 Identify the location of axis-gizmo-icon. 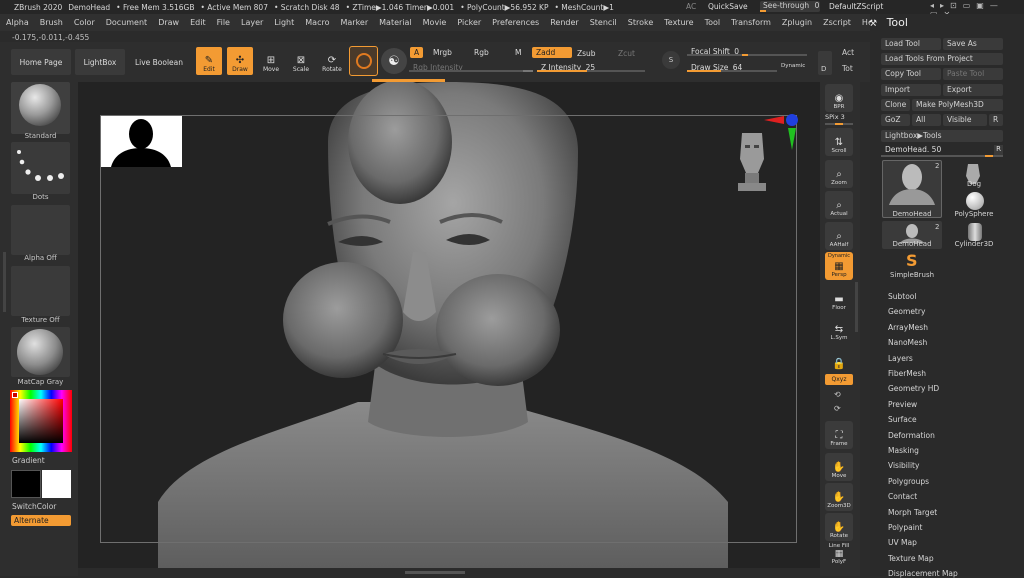
(782, 133).